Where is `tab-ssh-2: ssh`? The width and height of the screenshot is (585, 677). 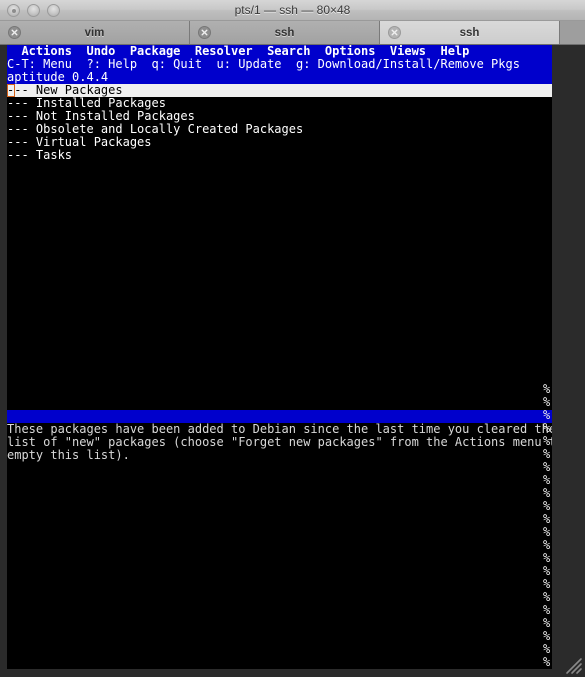
tab-ssh-2: ssh is located at coordinates (470, 32).